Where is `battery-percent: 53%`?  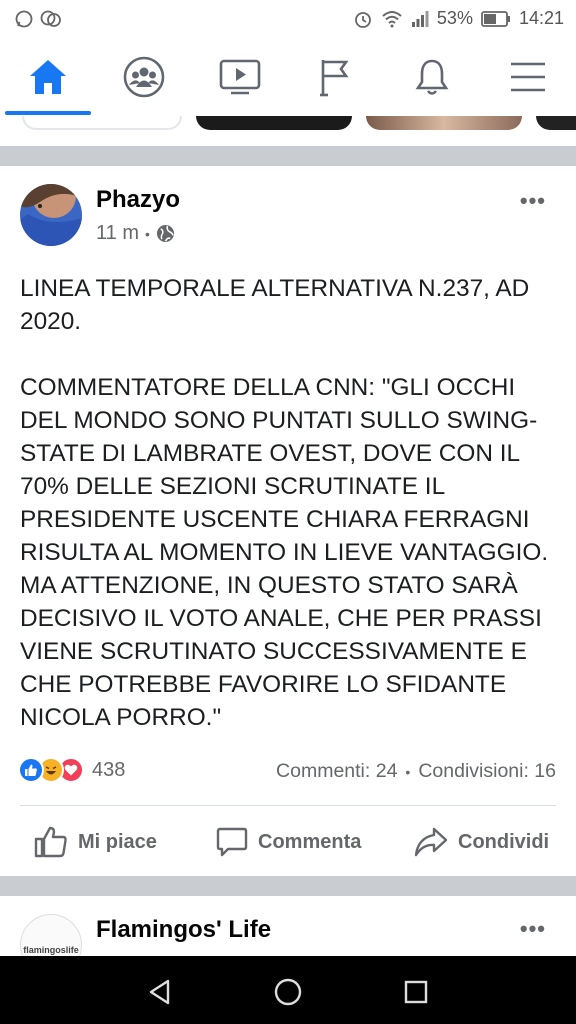
battery-percent: 53% is located at coordinates (454, 18).